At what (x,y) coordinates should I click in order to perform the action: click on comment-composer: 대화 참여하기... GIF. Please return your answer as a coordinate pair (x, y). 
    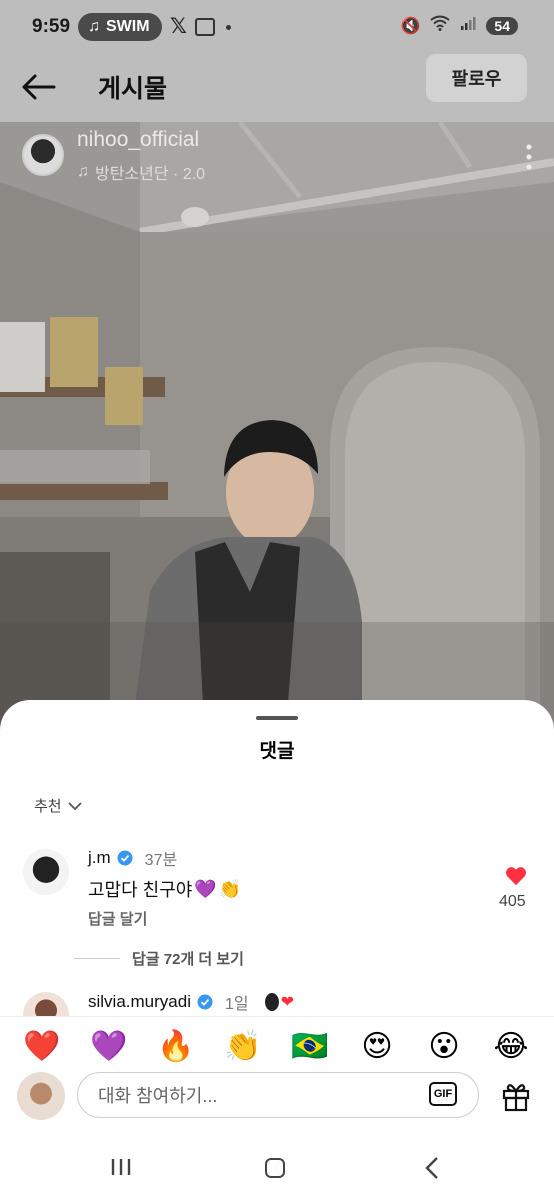
    Looking at the image, I should click on (277, 1099).